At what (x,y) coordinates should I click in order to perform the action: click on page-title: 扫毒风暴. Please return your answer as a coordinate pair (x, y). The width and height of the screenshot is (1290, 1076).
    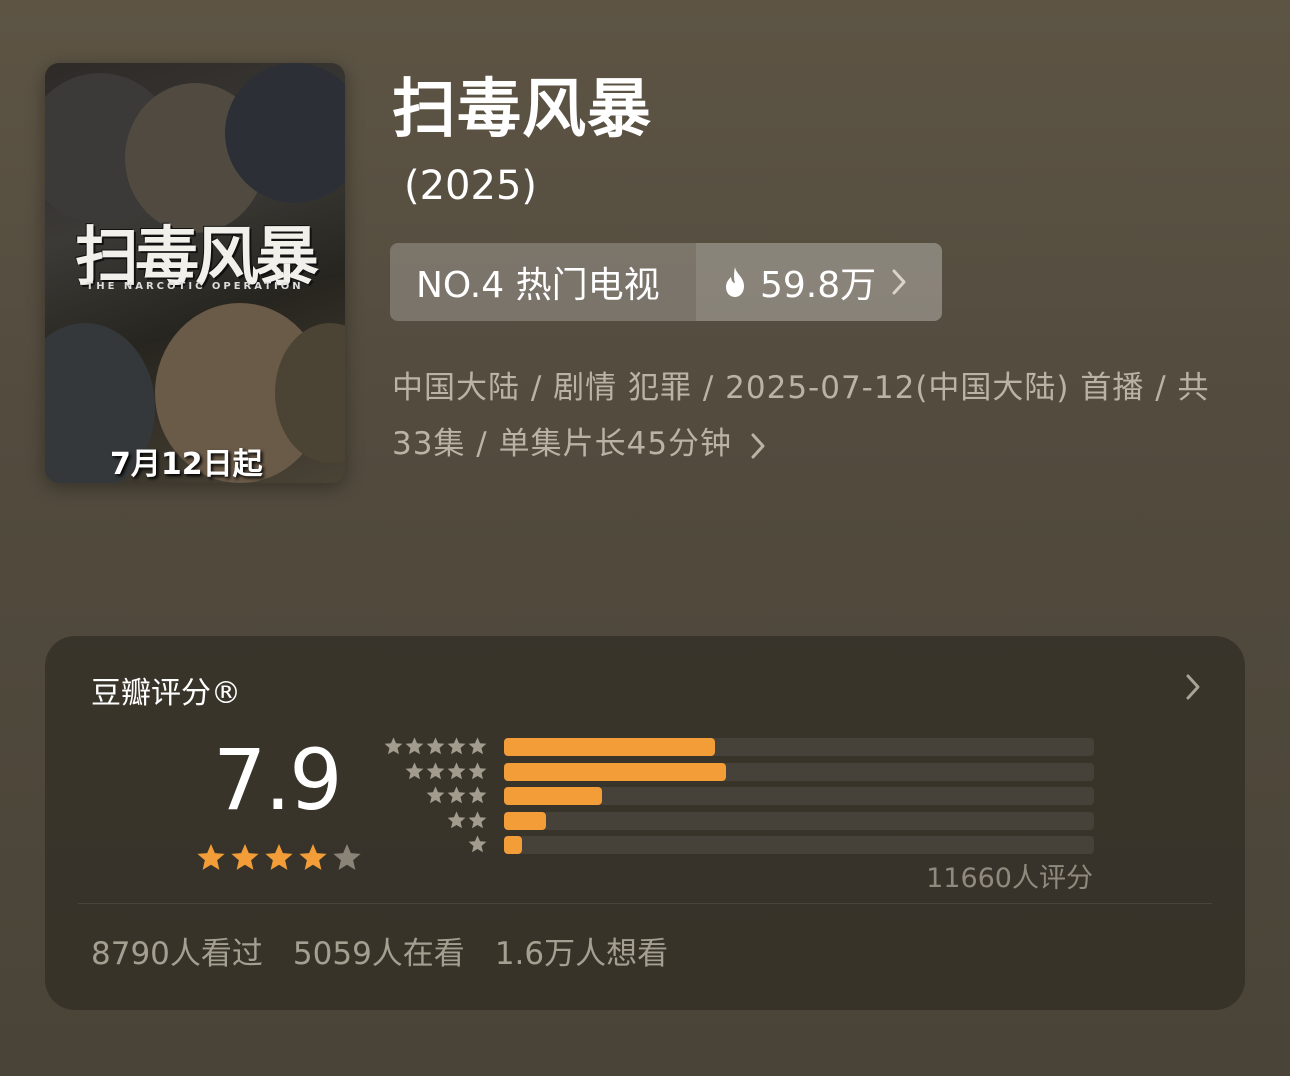
    Looking at the image, I should click on (522, 110).